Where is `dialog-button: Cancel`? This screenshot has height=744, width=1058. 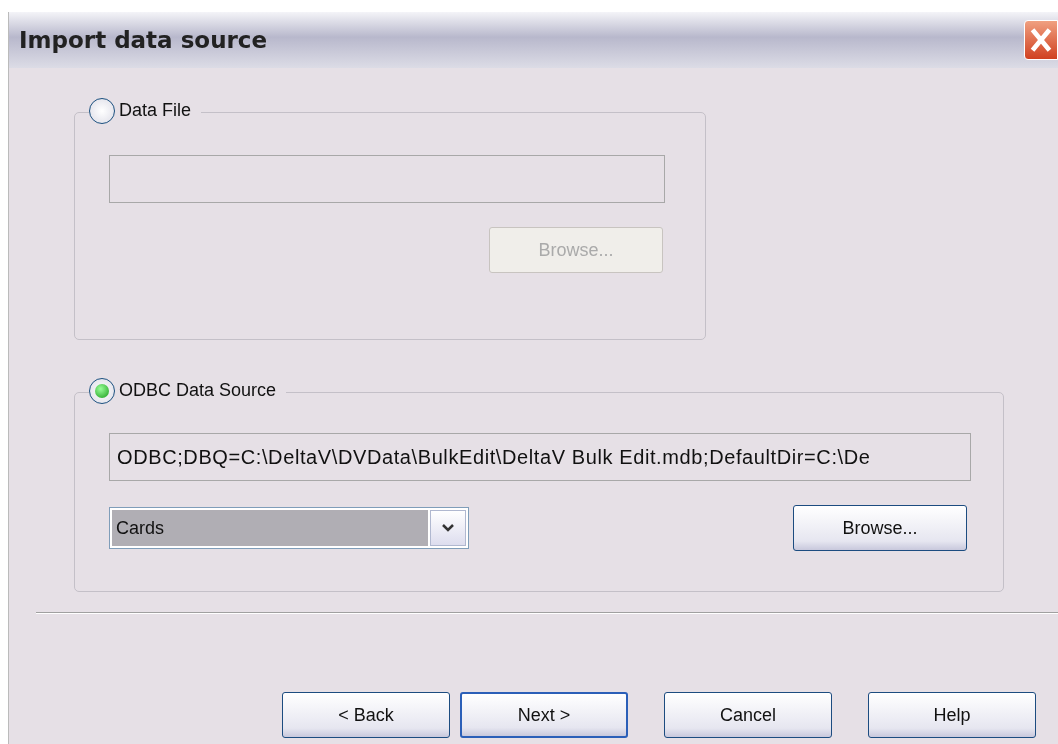
dialog-button: Cancel is located at coordinates (748, 715).